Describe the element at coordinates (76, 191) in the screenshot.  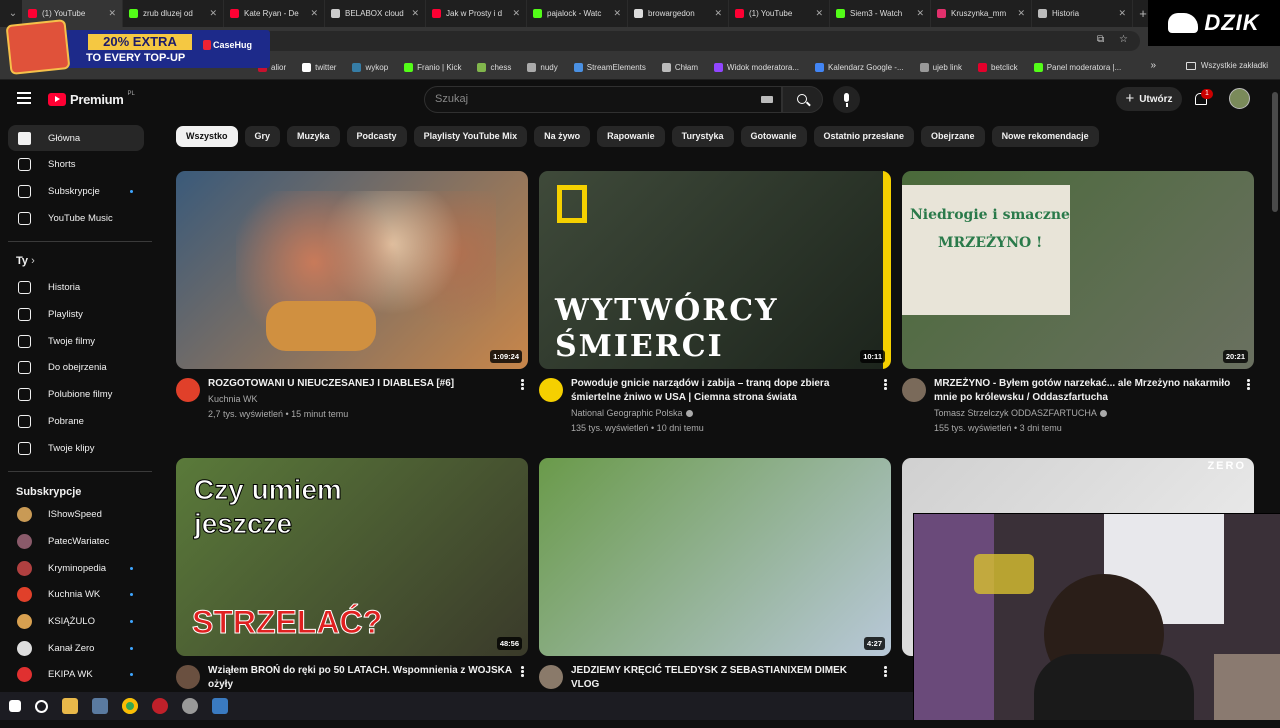
I see `sidebar-item: Subskrypcje` at that location.